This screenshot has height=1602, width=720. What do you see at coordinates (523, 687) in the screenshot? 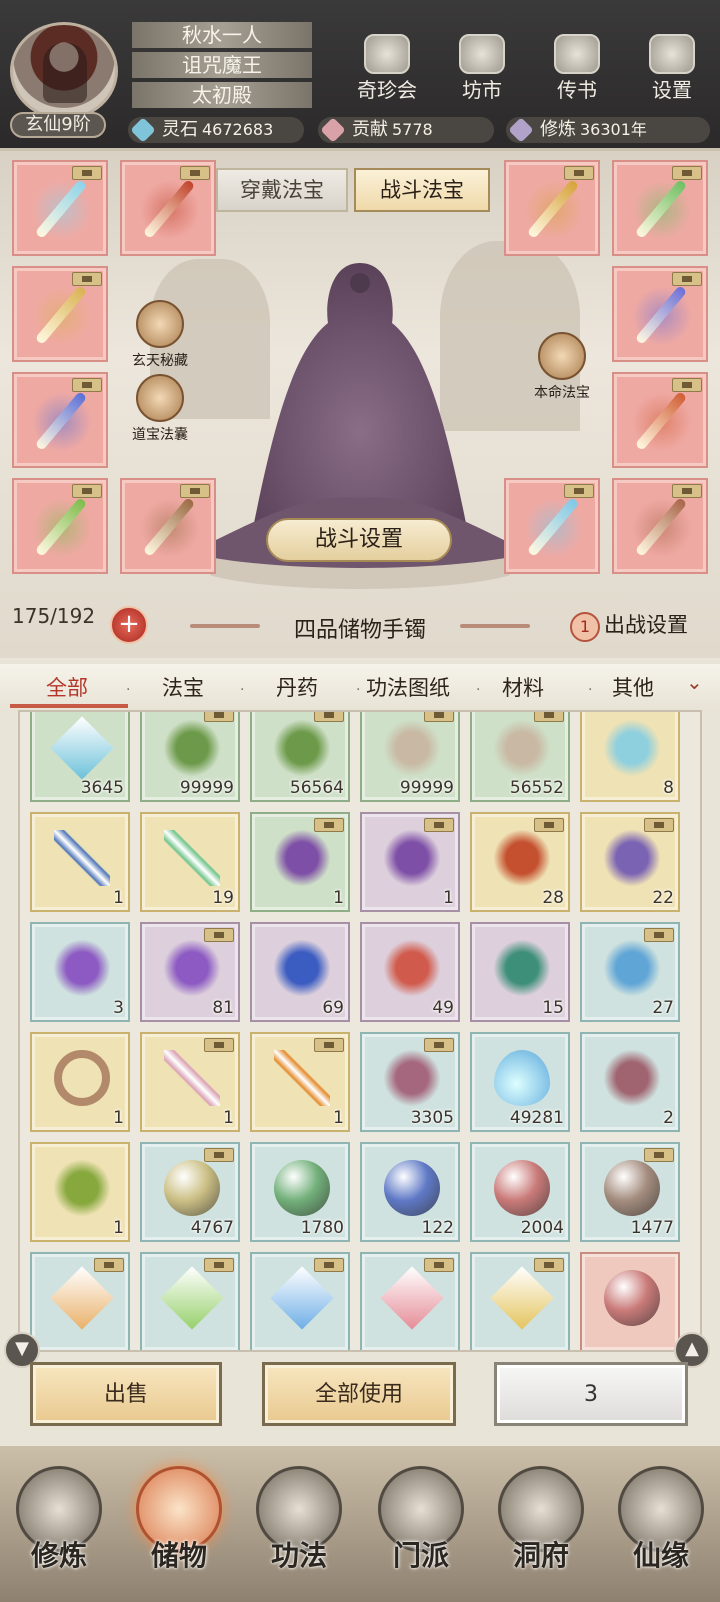
I see `tab-materials: 材料` at bounding box center [523, 687].